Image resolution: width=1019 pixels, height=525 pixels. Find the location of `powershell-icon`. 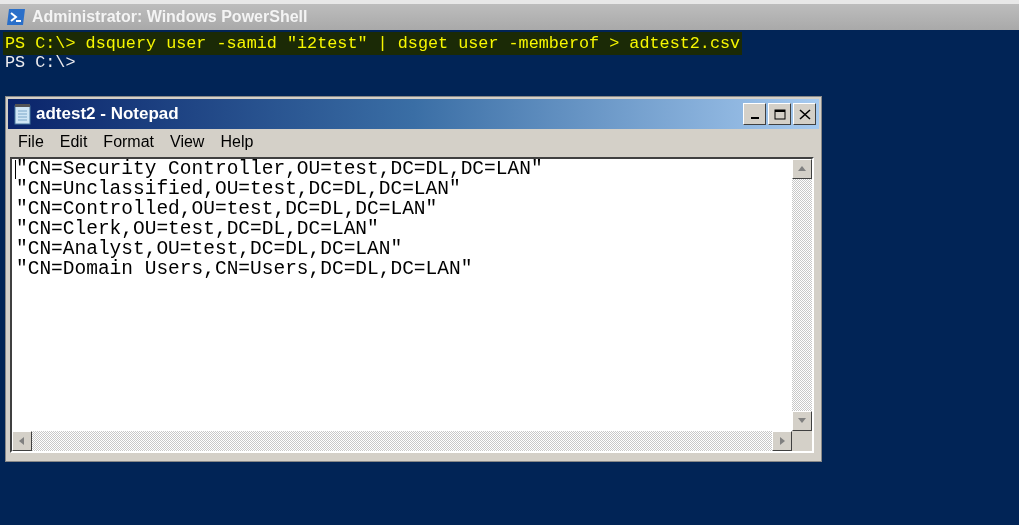

powershell-icon is located at coordinates (16, 17).